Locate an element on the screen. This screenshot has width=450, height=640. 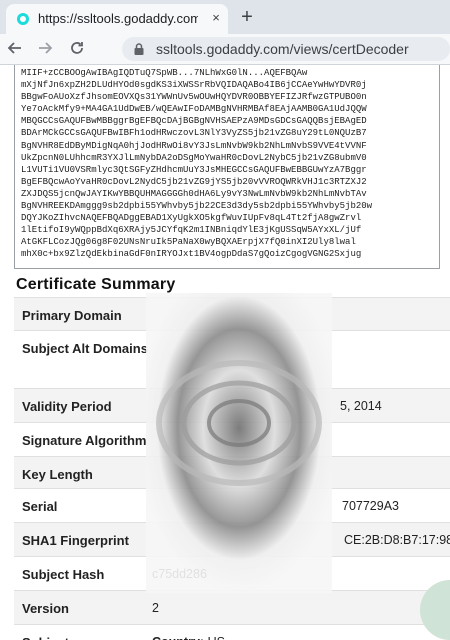
tab-close-icon: × is located at coordinates (216, 18).